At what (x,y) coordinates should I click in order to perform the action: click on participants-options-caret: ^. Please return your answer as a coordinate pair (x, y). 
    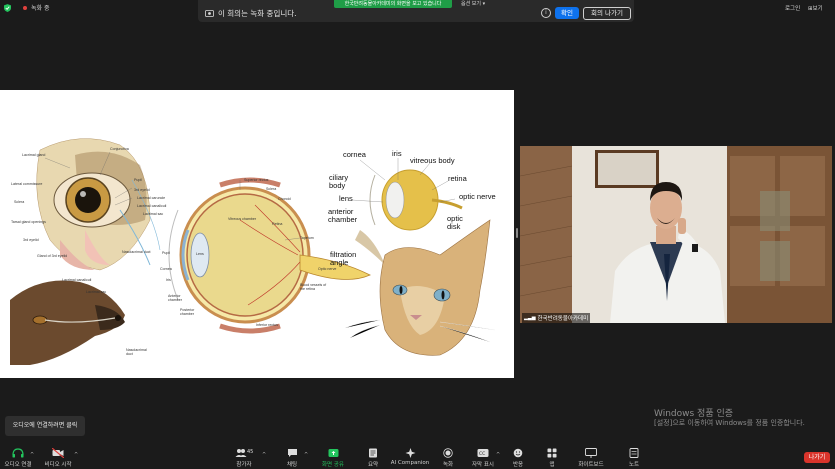
    Looking at the image, I should click on (264, 455).